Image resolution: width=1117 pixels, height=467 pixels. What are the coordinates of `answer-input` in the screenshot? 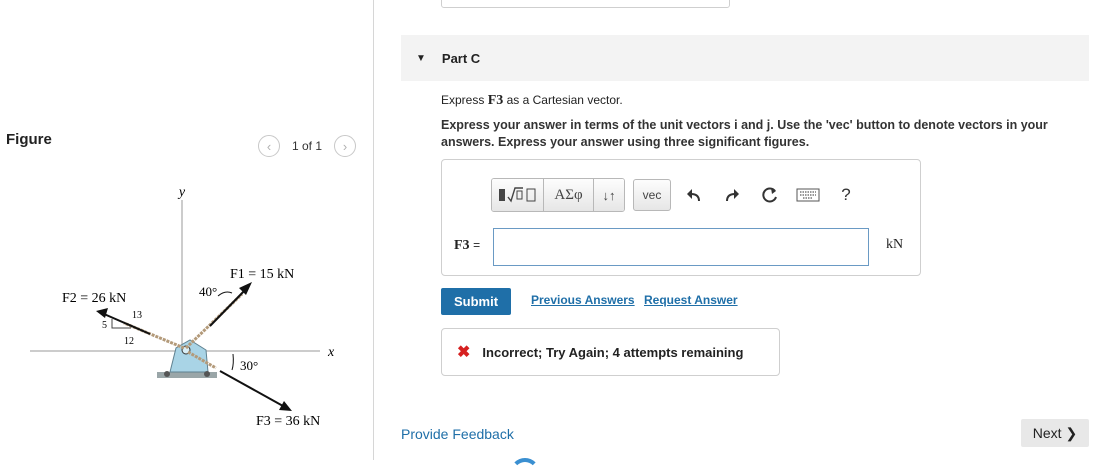 It's located at (681, 247).